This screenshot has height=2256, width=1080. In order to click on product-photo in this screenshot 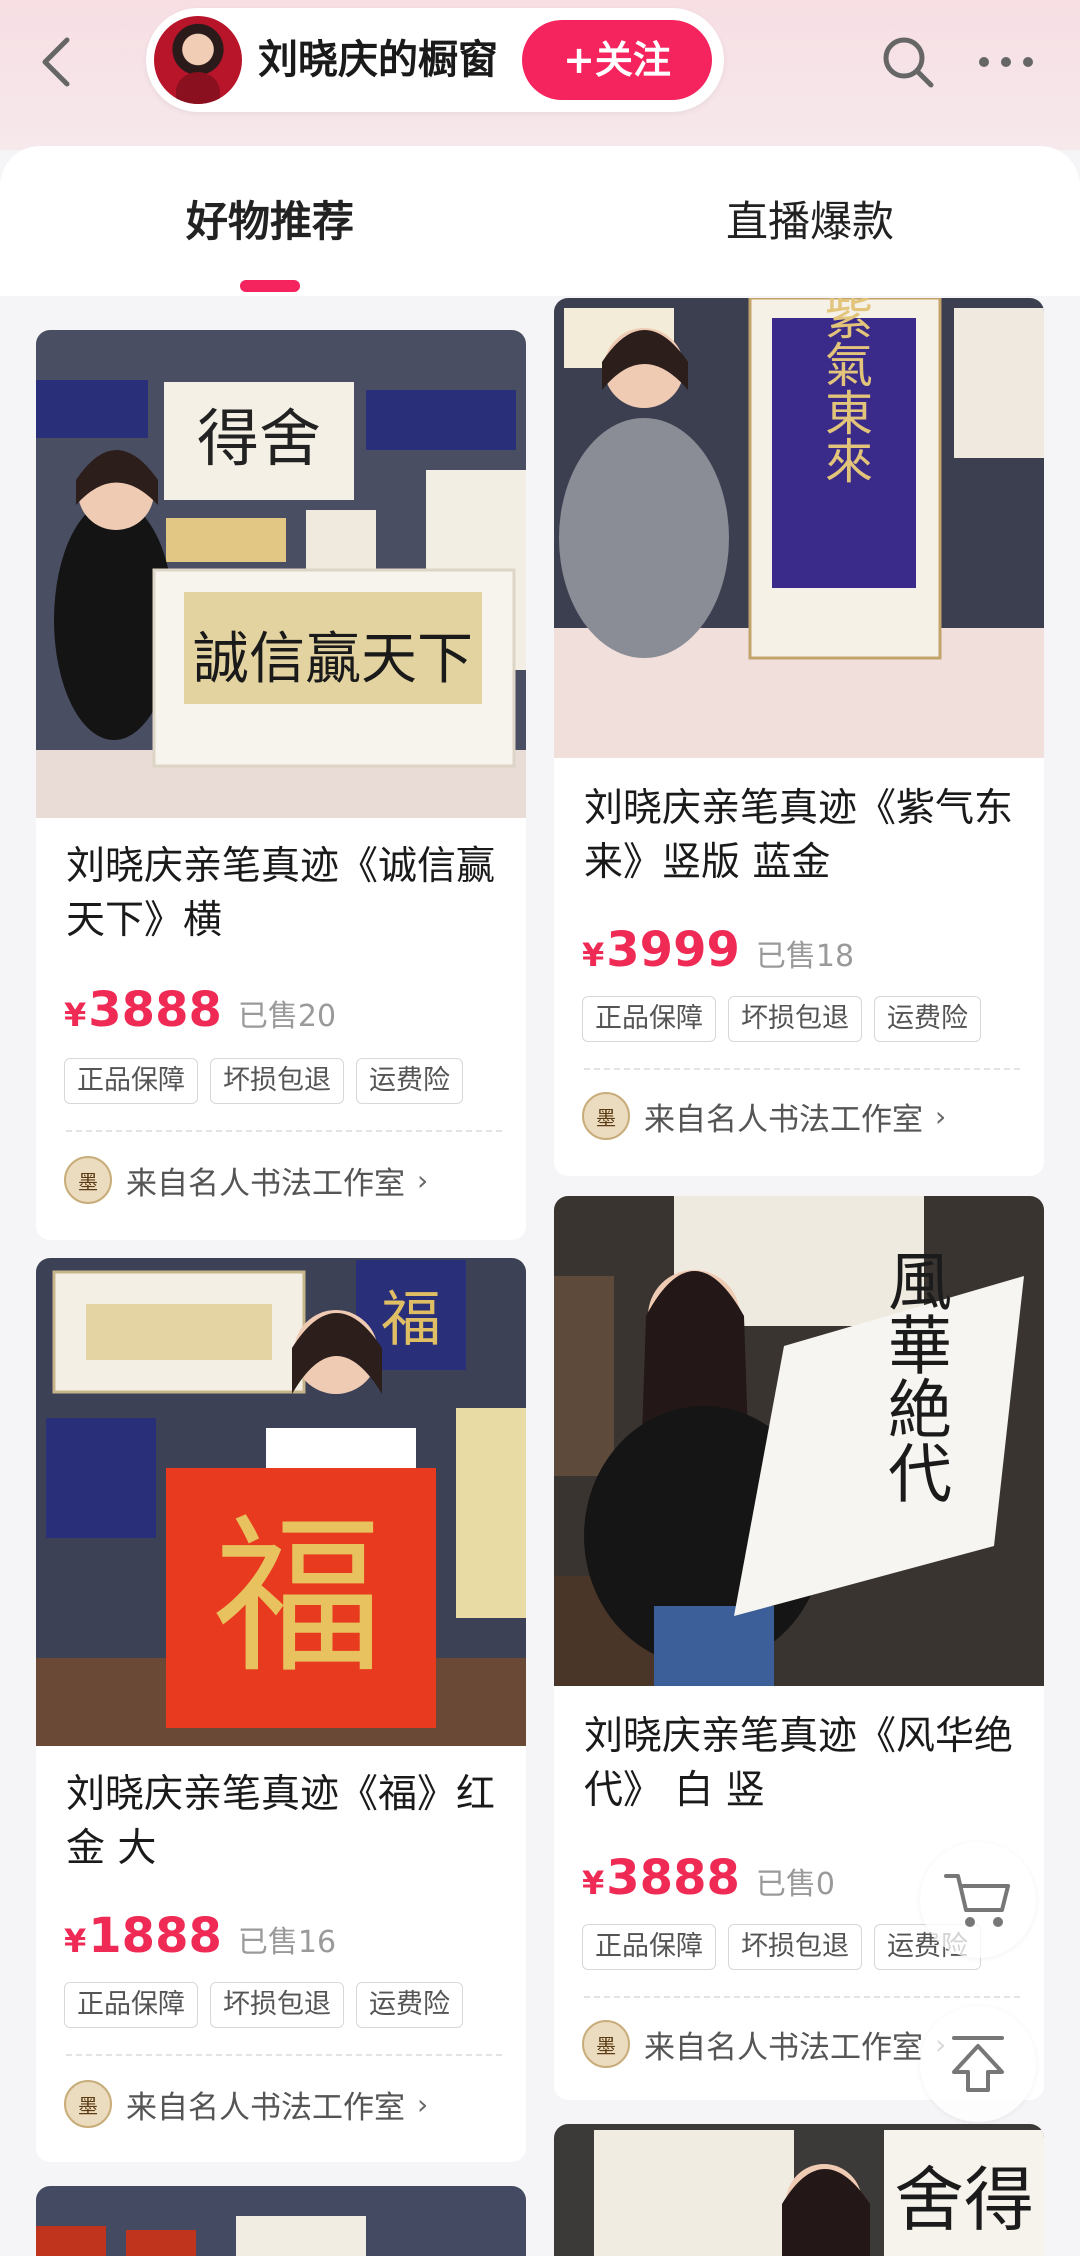, I will do `click(281, 2221)`.